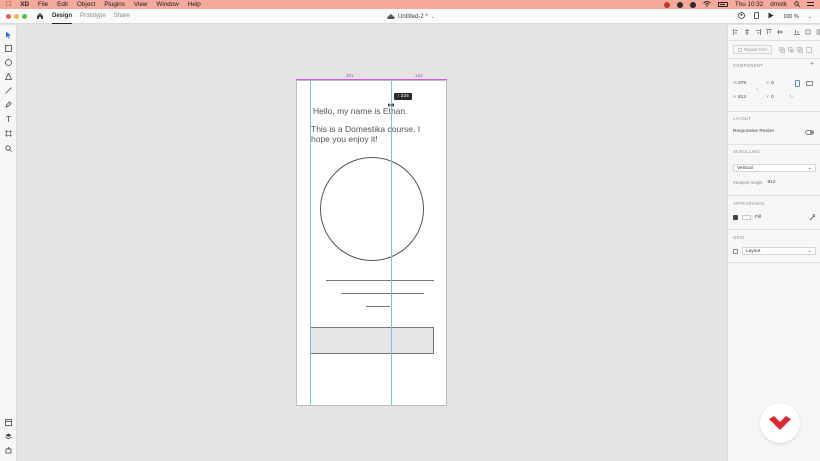  Describe the element at coordinates (778, 4) in the screenshot. I see `menubar-user: dmstk` at that location.